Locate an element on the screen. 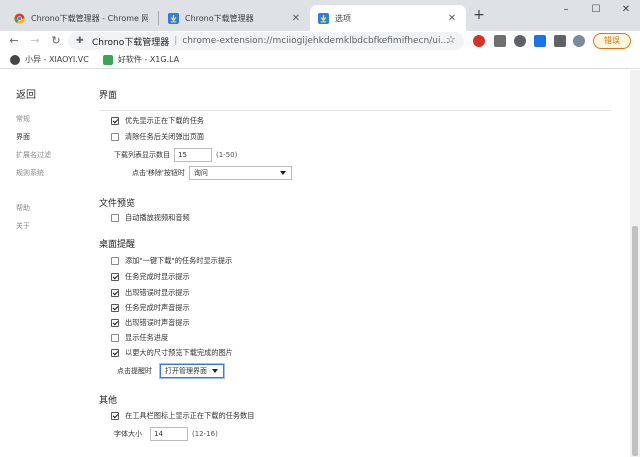 The image size is (640, 457). bookmark-x1g: 好软件 - X1G.LA is located at coordinates (141, 59).